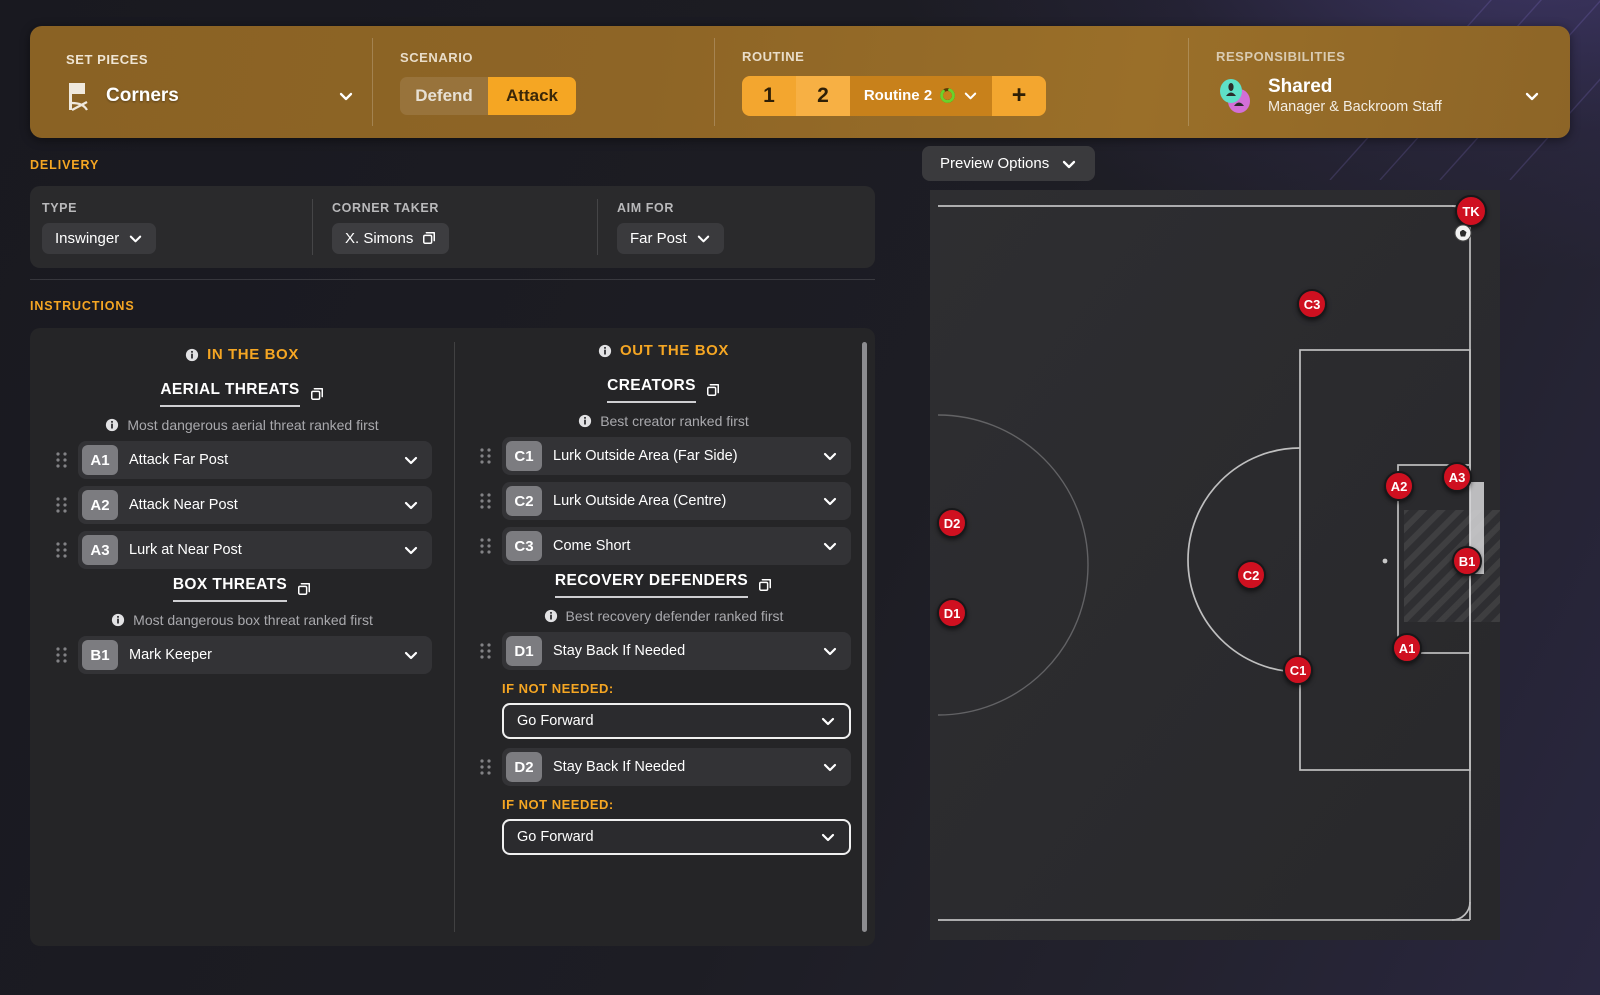 This screenshot has width=1600, height=995. I want to click on instruction-dropdown: B1 Mark Keeper, so click(255, 655).